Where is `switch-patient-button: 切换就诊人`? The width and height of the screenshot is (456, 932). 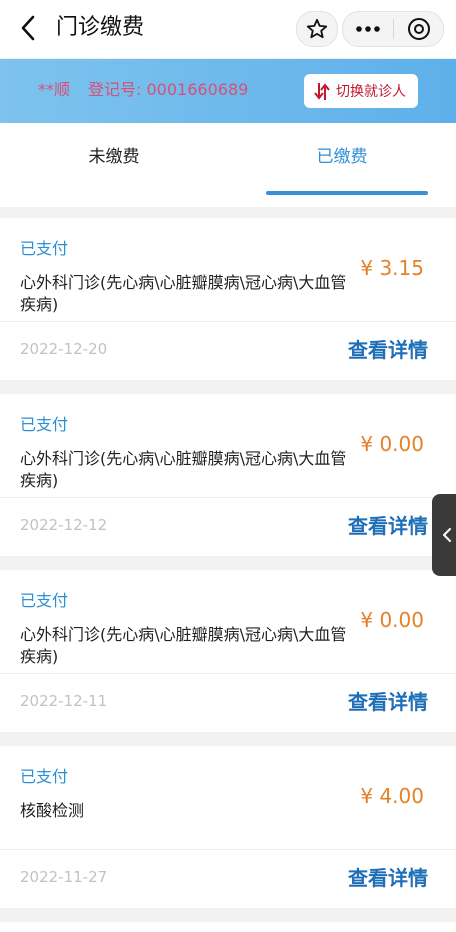 switch-patient-button: 切换就诊人 is located at coordinates (361, 91).